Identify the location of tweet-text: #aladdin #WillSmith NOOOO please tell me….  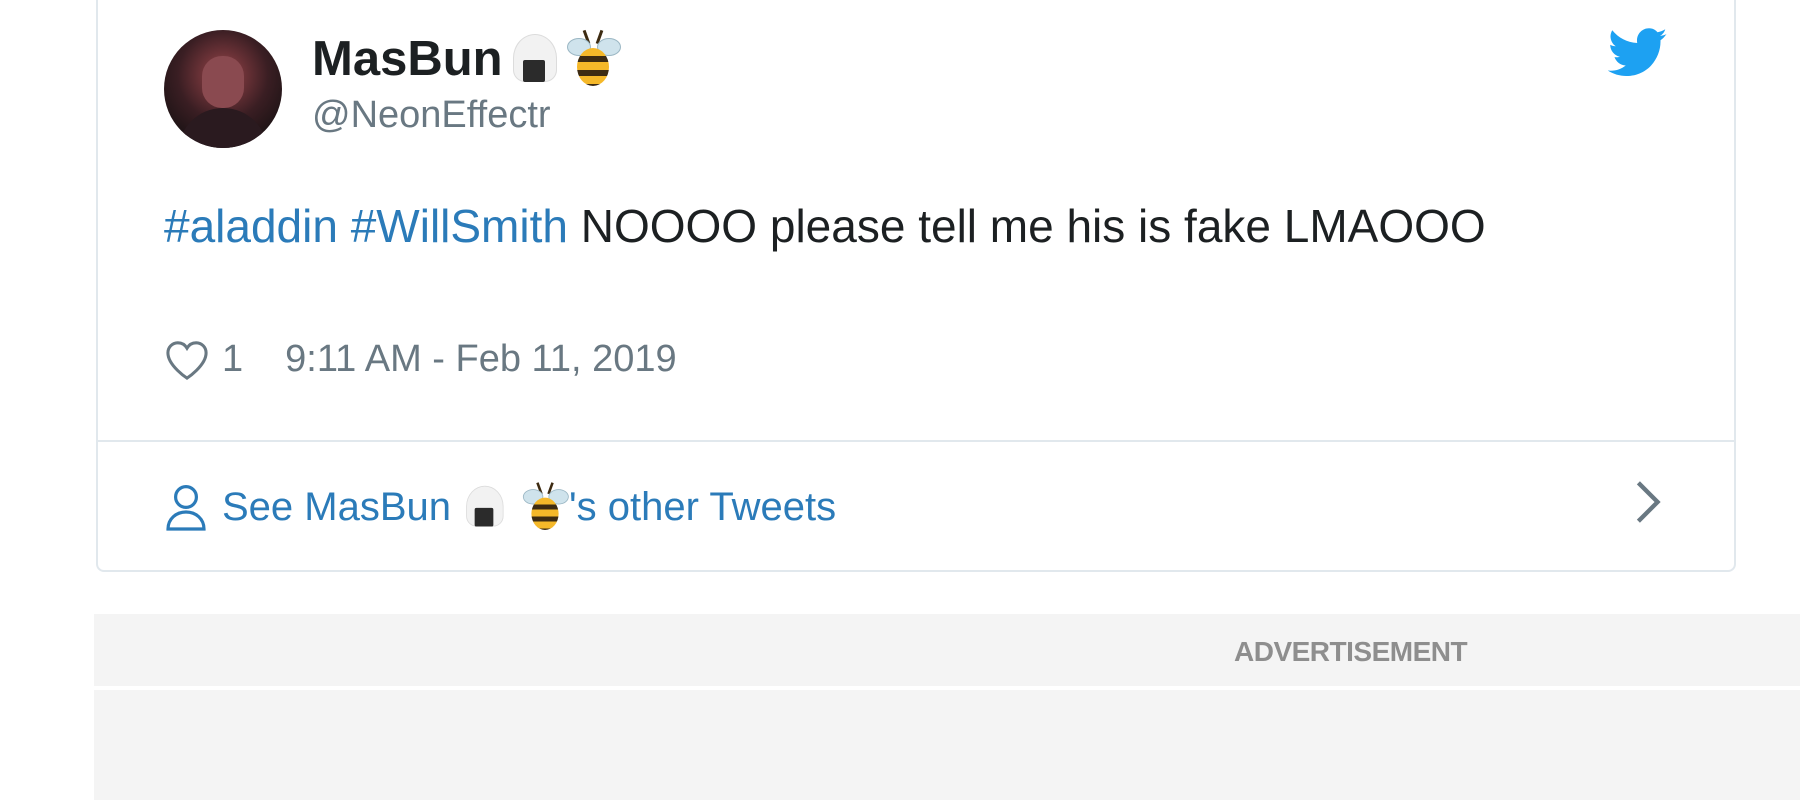
(889, 226).